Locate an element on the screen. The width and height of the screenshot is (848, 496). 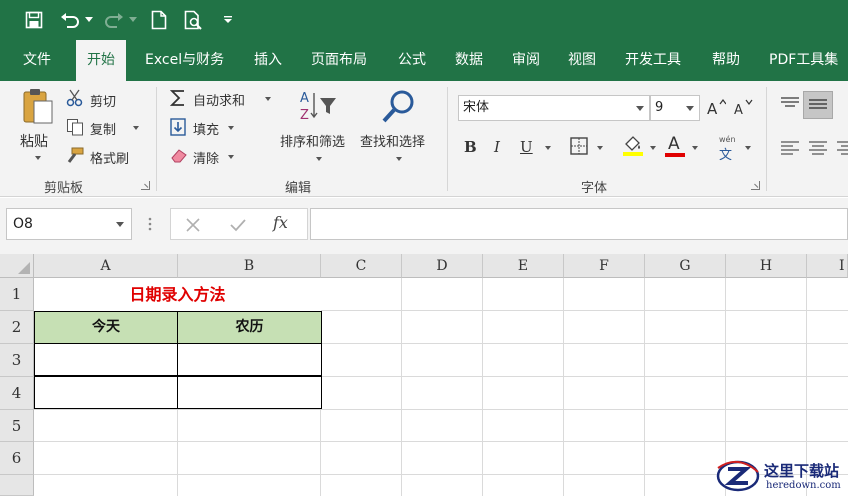
column-header-c: C is located at coordinates (361, 266).